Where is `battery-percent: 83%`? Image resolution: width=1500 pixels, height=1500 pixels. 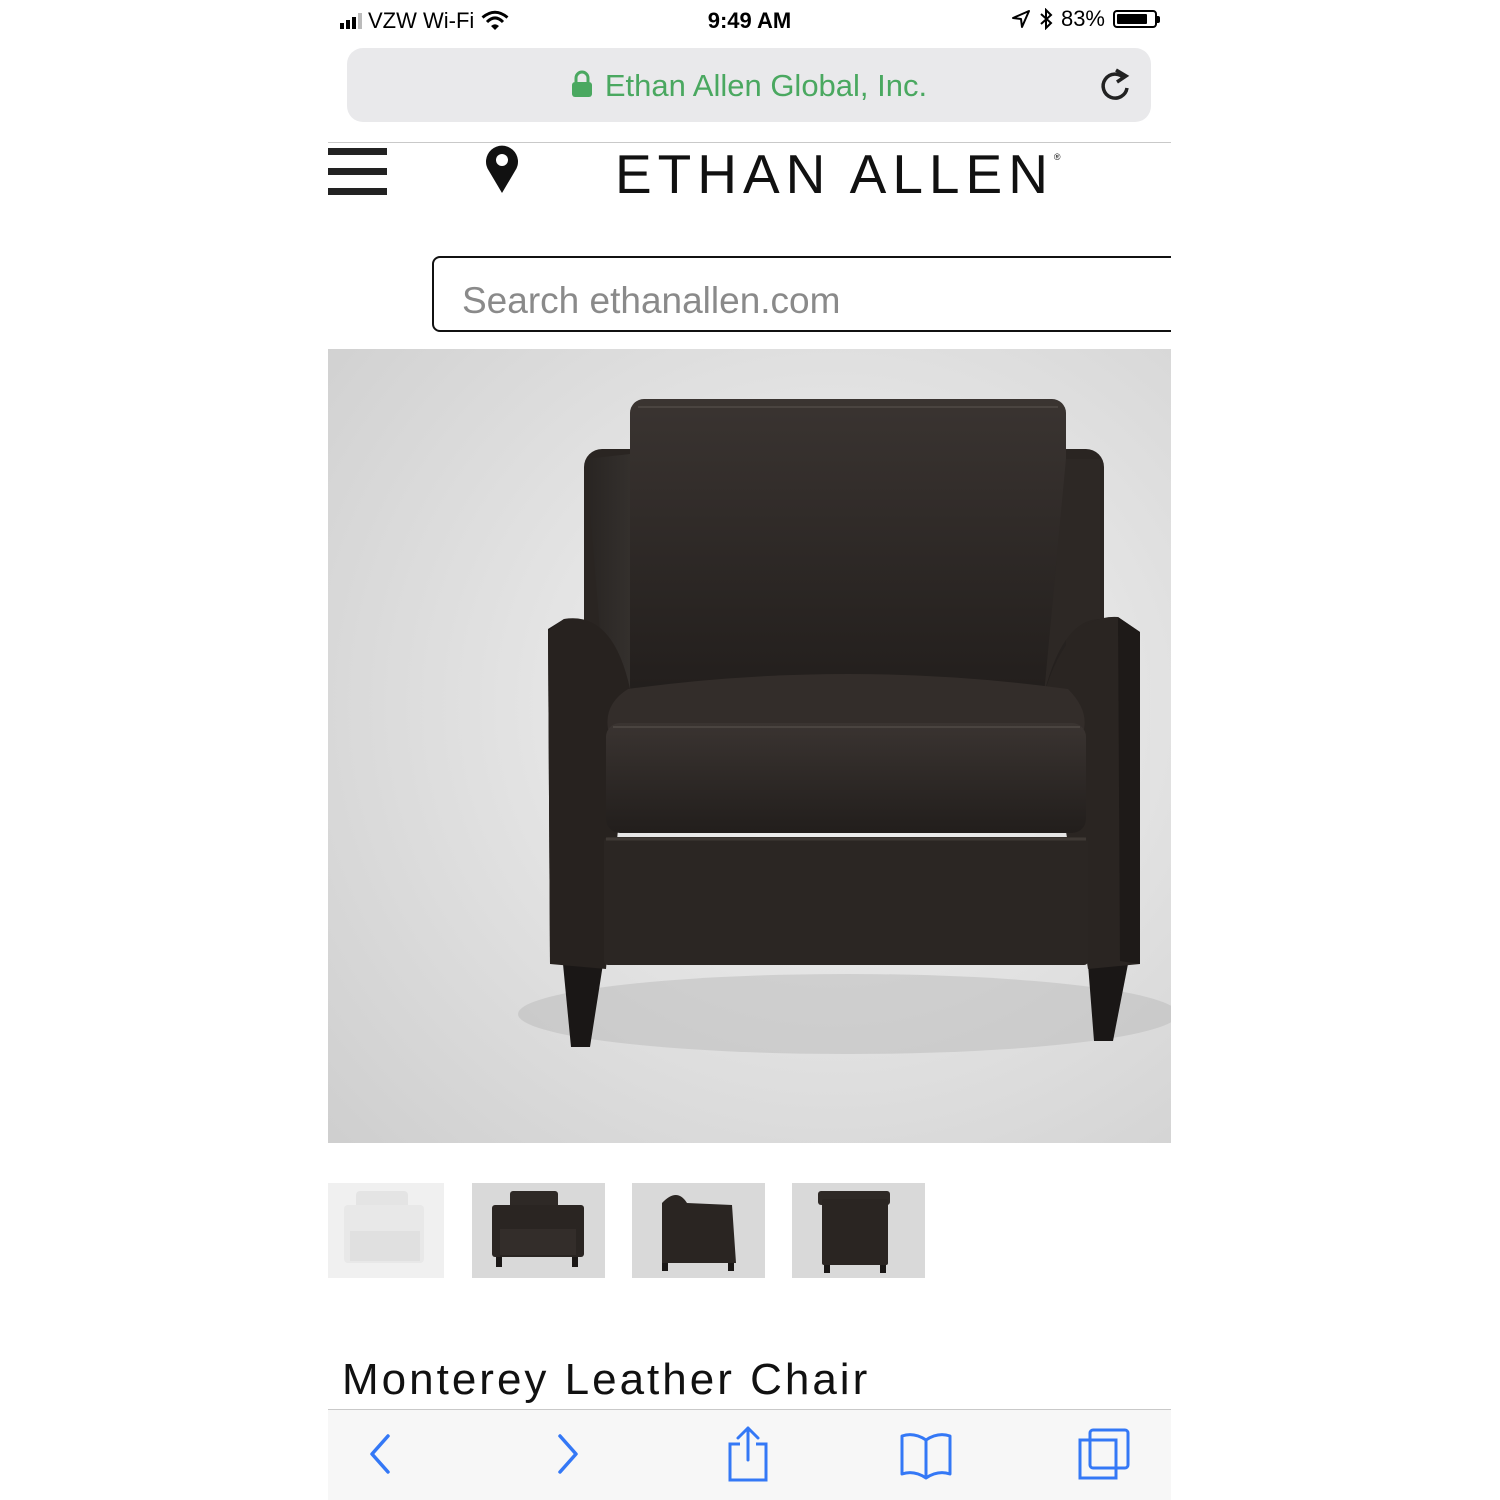
battery-percent: 83% is located at coordinates (1082, 18).